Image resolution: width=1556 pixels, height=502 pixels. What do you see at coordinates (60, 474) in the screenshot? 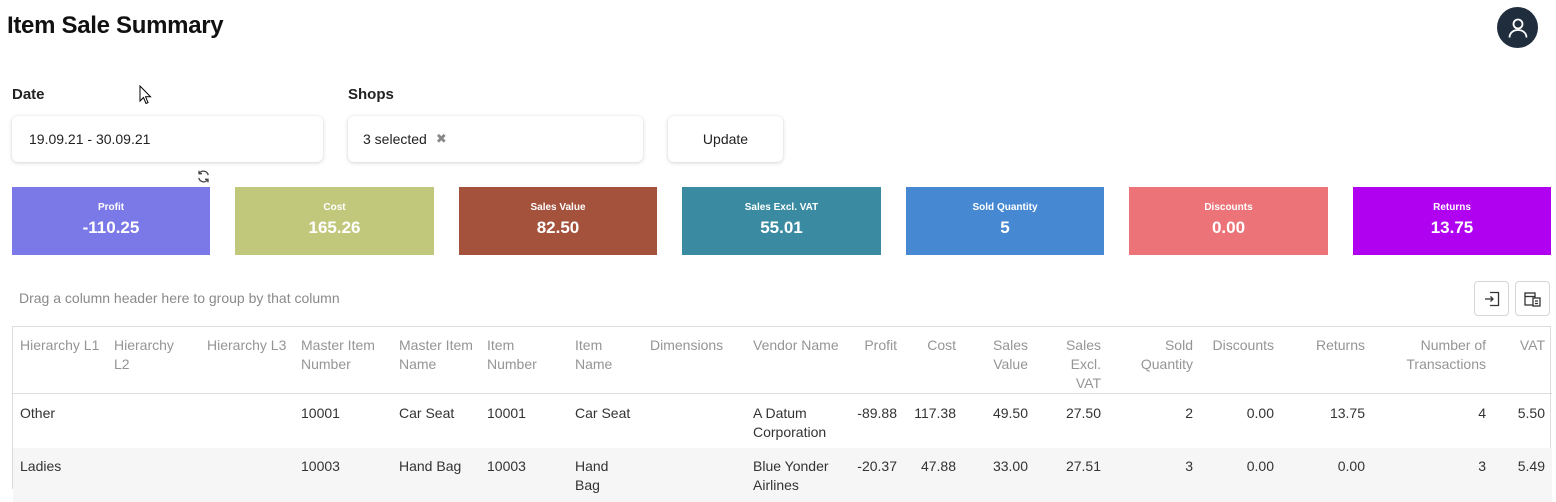
I see `cell-hierarchy-l1: Ladies` at bounding box center [60, 474].